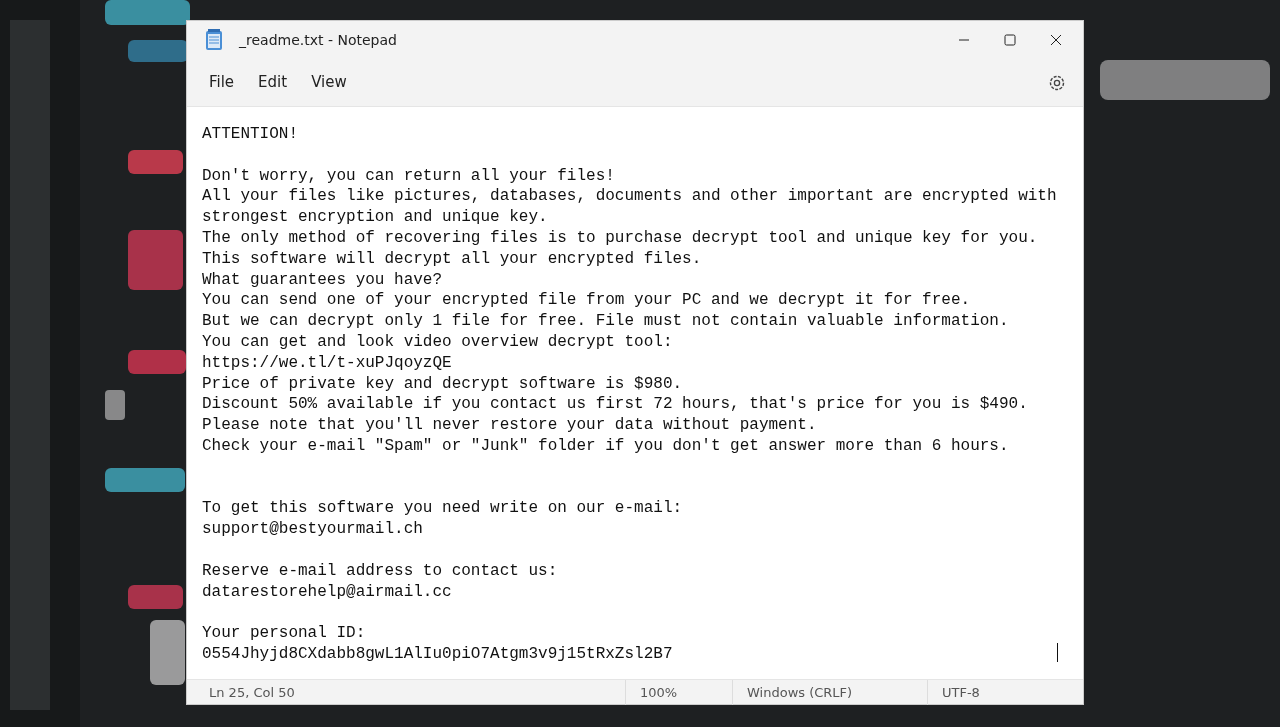 This screenshot has width=1280, height=727. Describe the element at coordinates (252, 692) in the screenshot. I see `status-item: Ln 25, Col 50` at that location.